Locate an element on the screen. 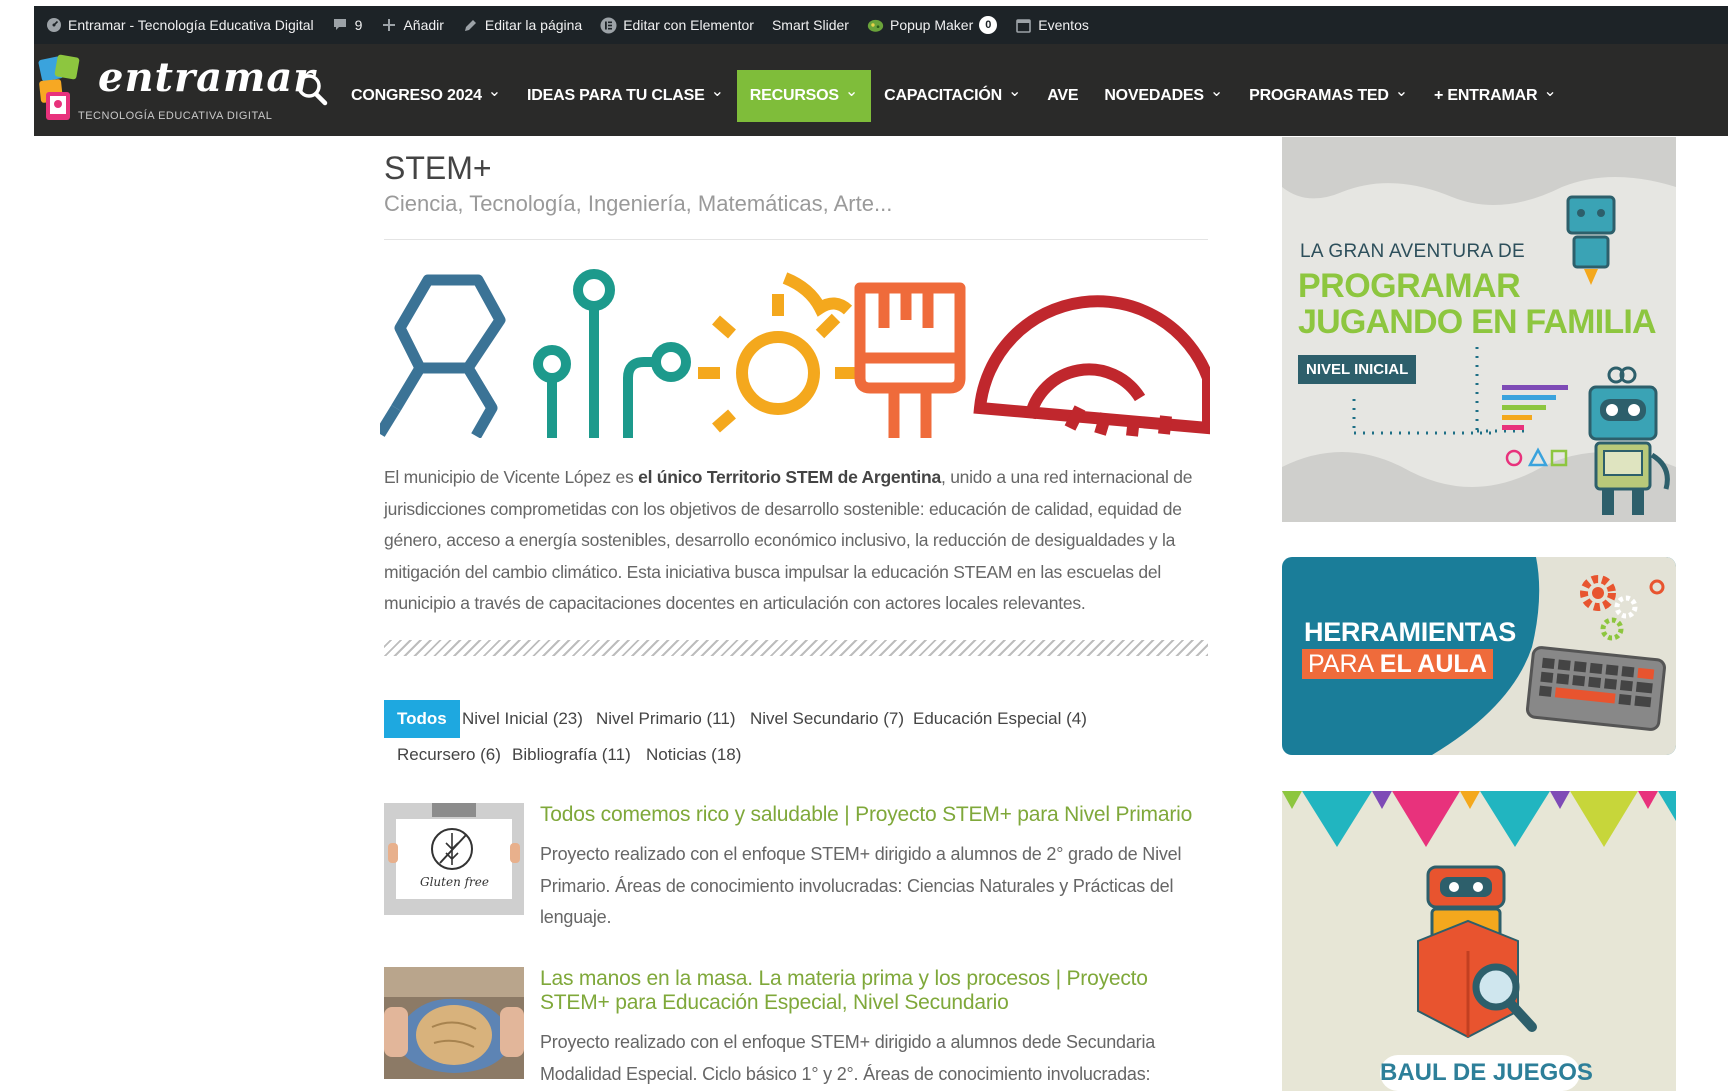 The height and width of the screenshot is (1091, 1728). calendar-icon is located at coordinates (1023, 25).